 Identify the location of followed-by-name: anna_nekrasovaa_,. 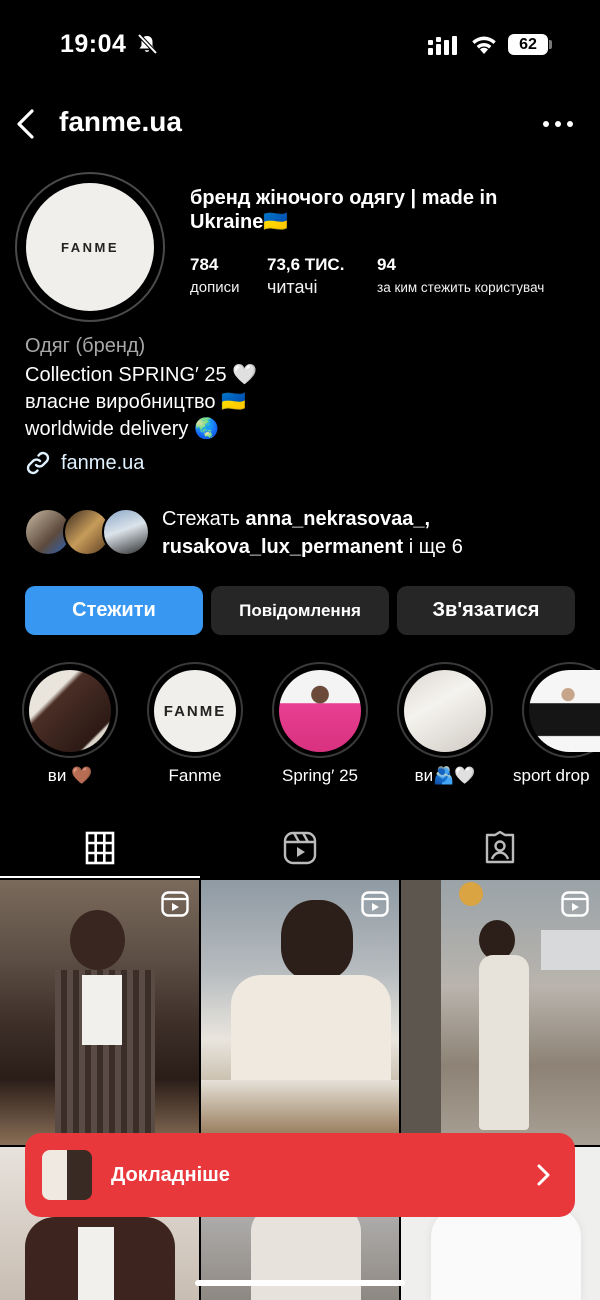
(337, 519).